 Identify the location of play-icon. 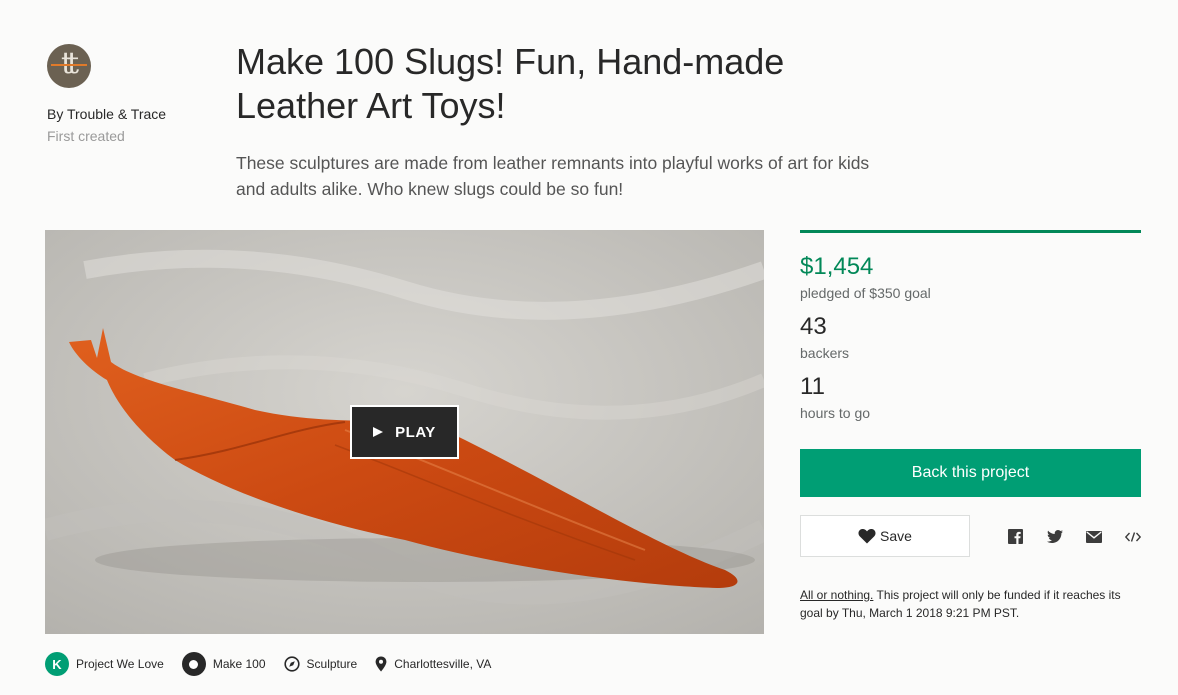
(378, 432).